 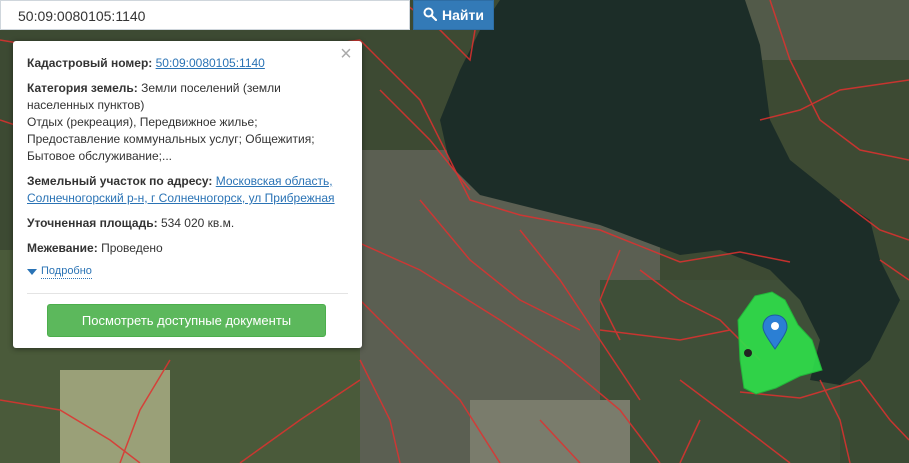 I want to click on cadastral-link: 50:09:0080105:1140, so click(x=210, y=63).